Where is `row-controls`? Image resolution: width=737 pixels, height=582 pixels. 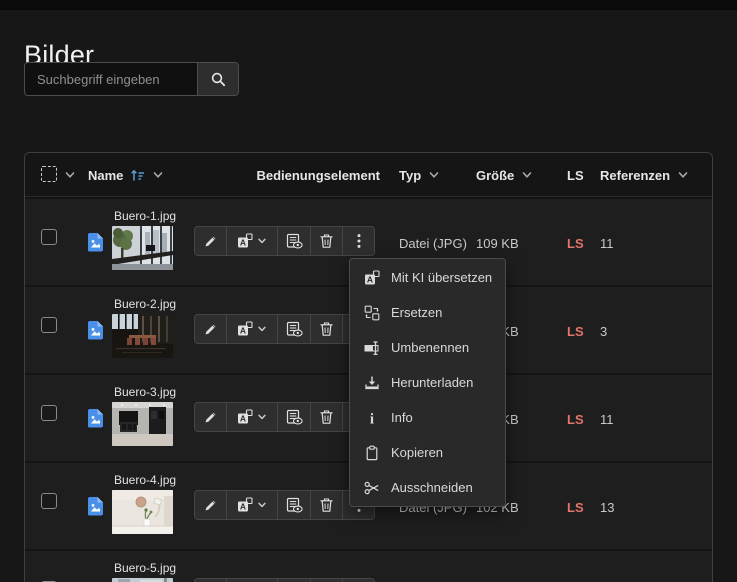
row-controls is located at coordinates (284, 580).